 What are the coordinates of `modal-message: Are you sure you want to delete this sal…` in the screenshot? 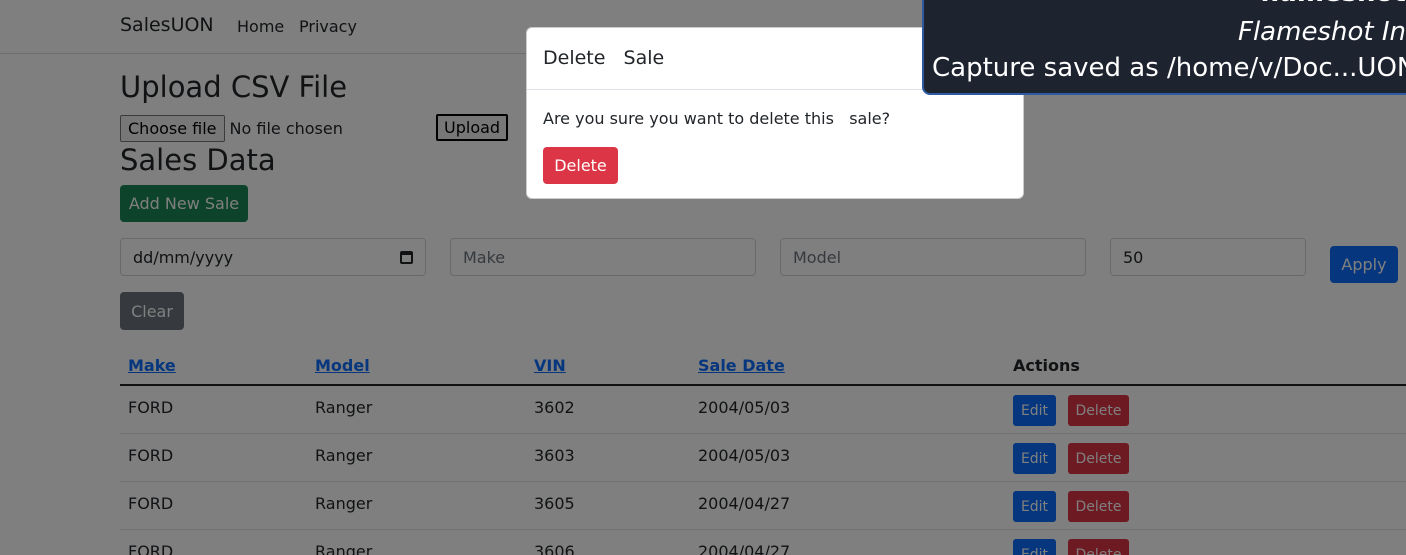 It's located at (717, 118).